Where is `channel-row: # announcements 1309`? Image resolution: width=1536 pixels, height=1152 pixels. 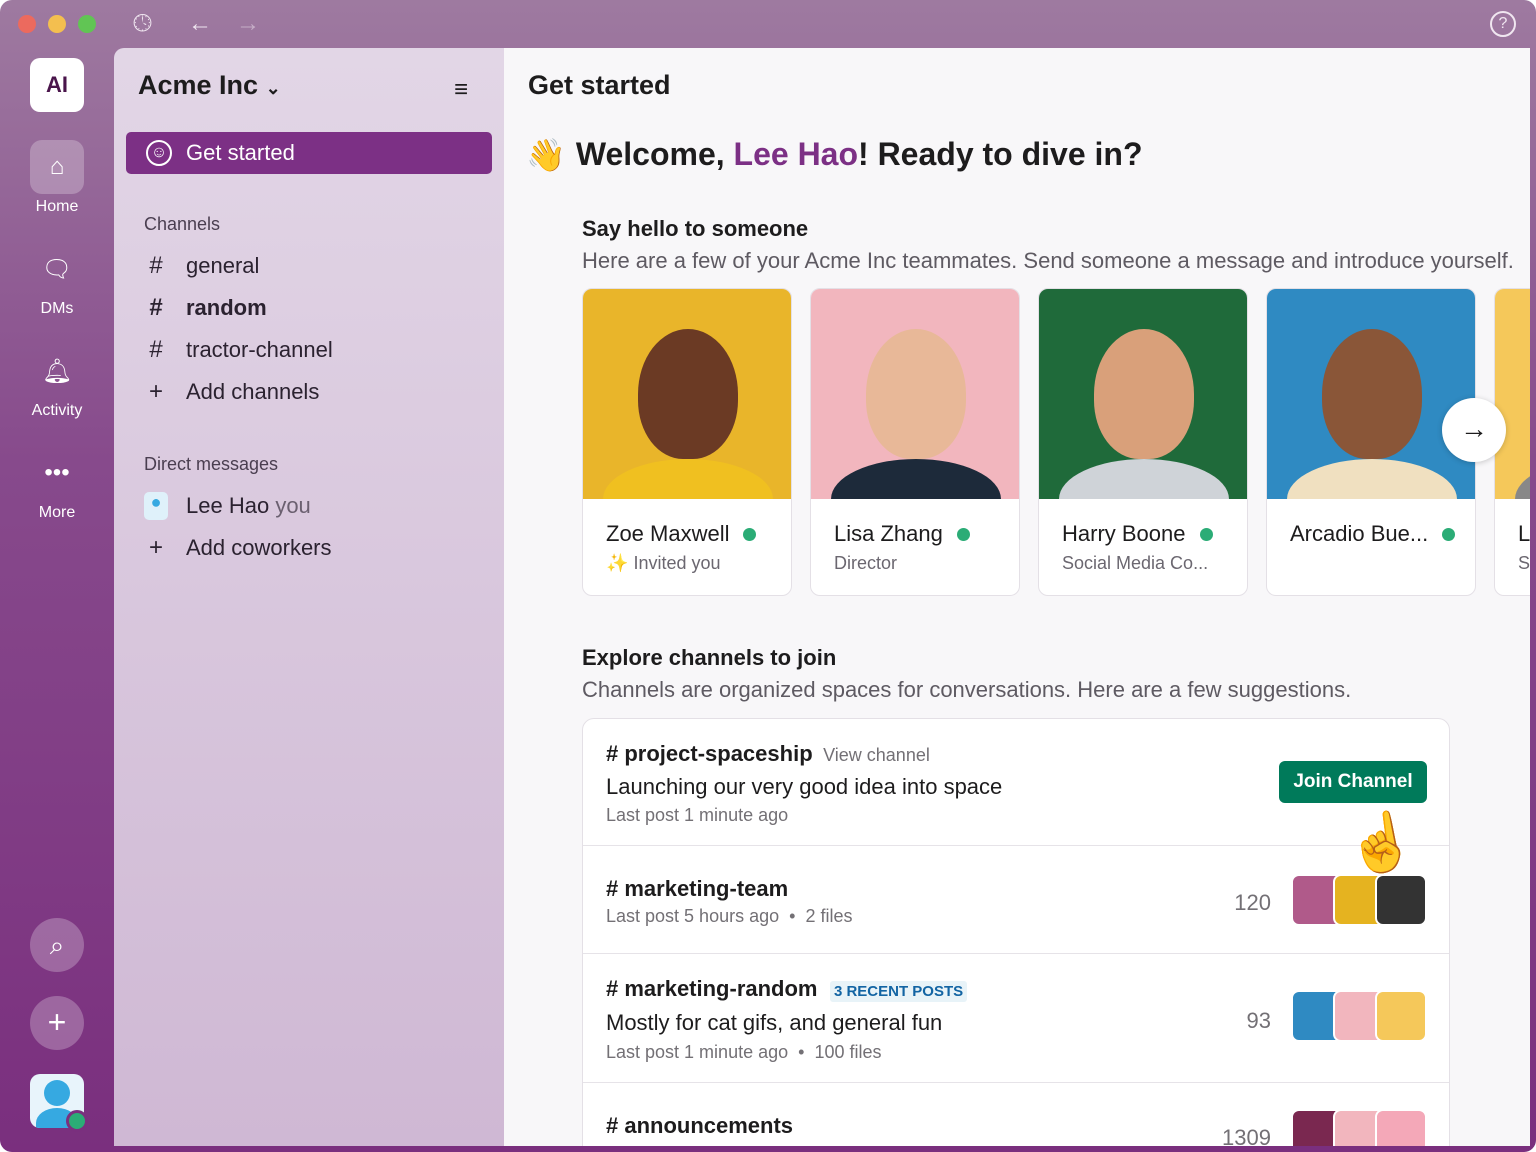
channel-row: # announcements 1309 is located at coordinates (1016, 1114).